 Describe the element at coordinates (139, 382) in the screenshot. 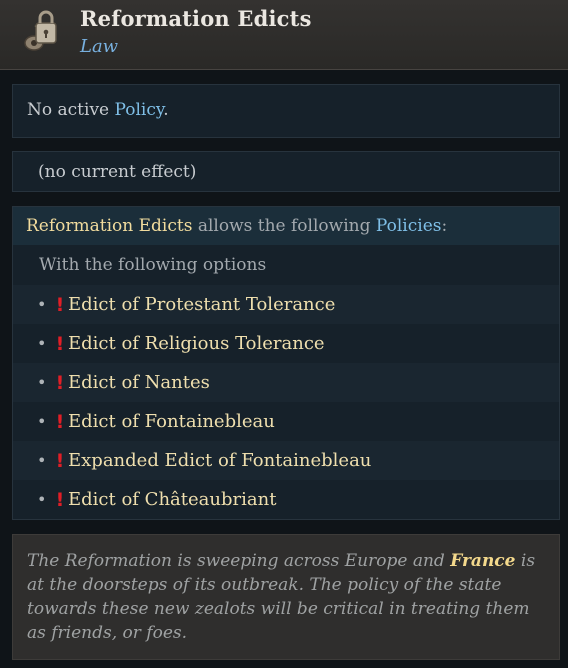

I see `option-label: Edict of Nantes` at that location.